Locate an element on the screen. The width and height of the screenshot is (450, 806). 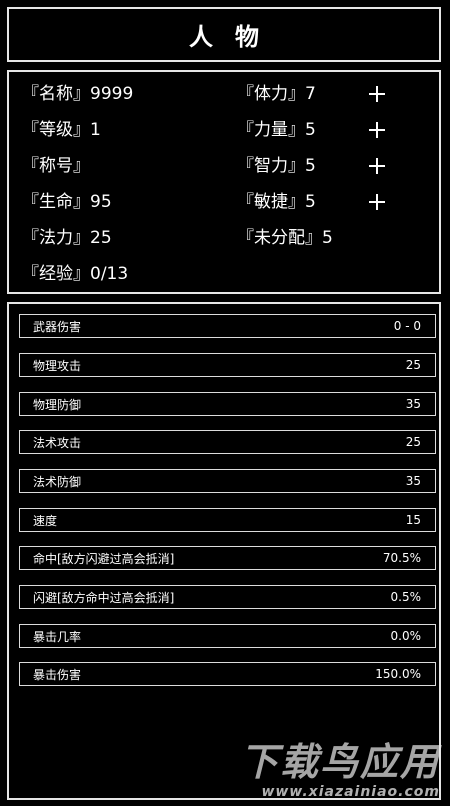
info-label: 『体力』 is located at coordinates (271, 94).